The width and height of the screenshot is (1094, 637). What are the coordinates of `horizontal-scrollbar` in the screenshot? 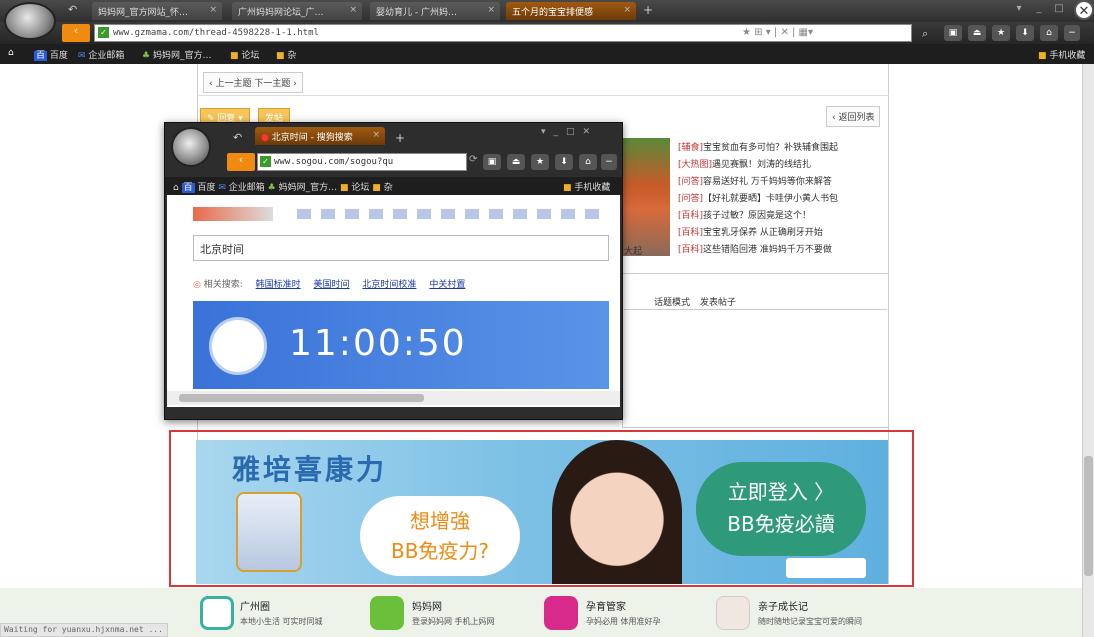 It's located at (393, 398).